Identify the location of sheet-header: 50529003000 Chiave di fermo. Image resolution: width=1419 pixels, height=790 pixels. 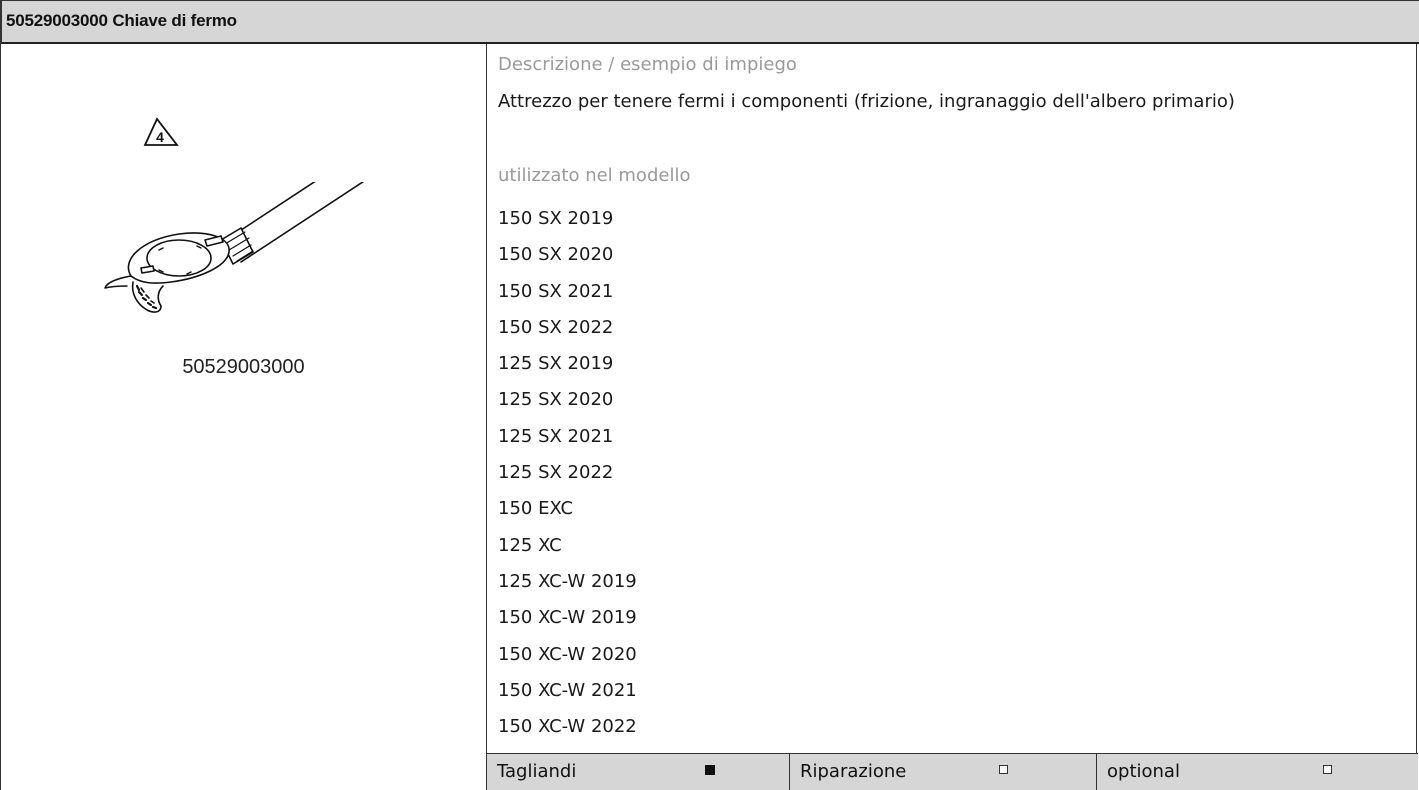
(710, 22).